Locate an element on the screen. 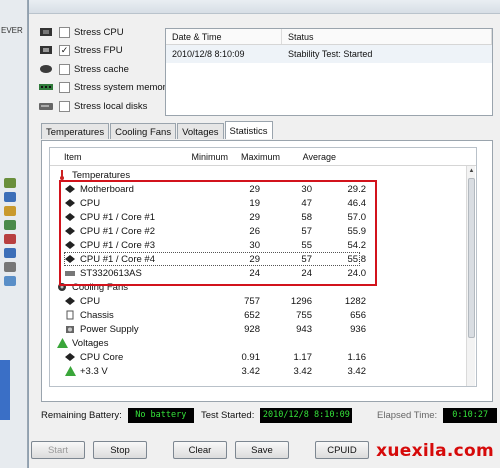 The image size is (500, 468). window-top-edge is located at coordinates (264, 7).